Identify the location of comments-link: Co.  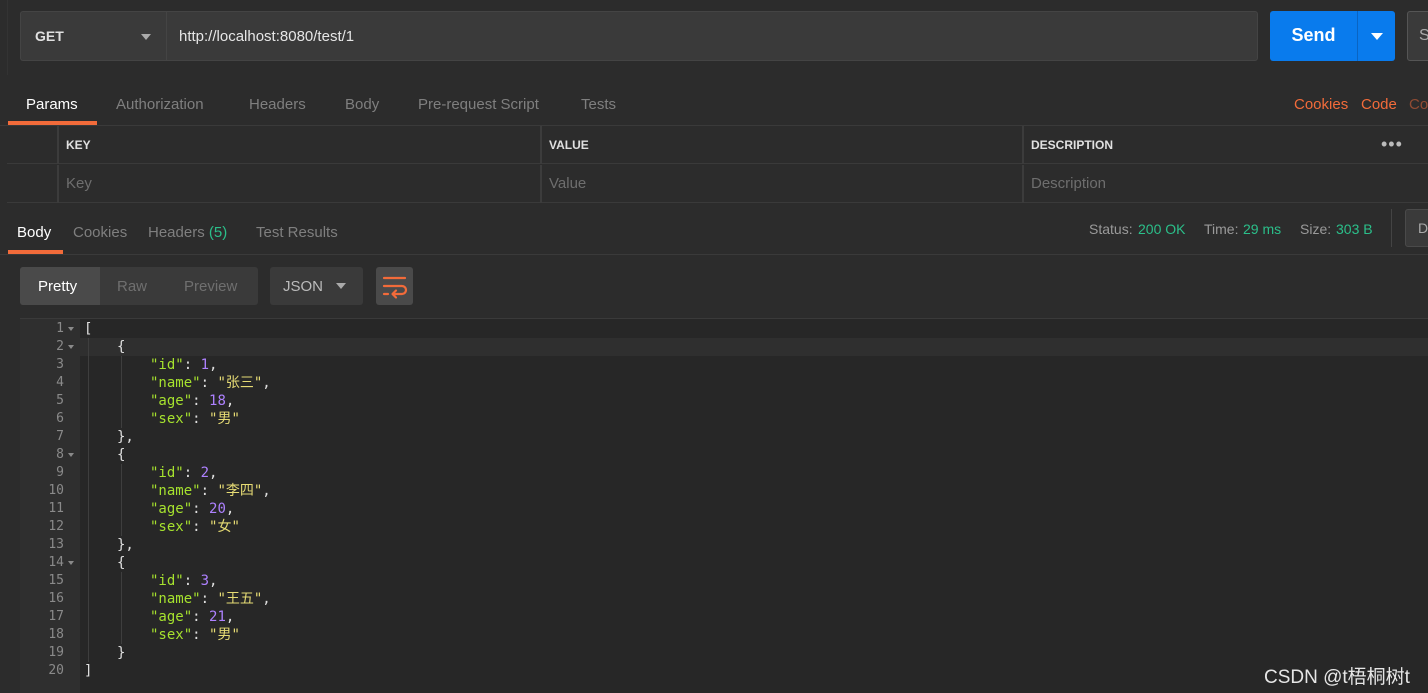
(1418, 104).